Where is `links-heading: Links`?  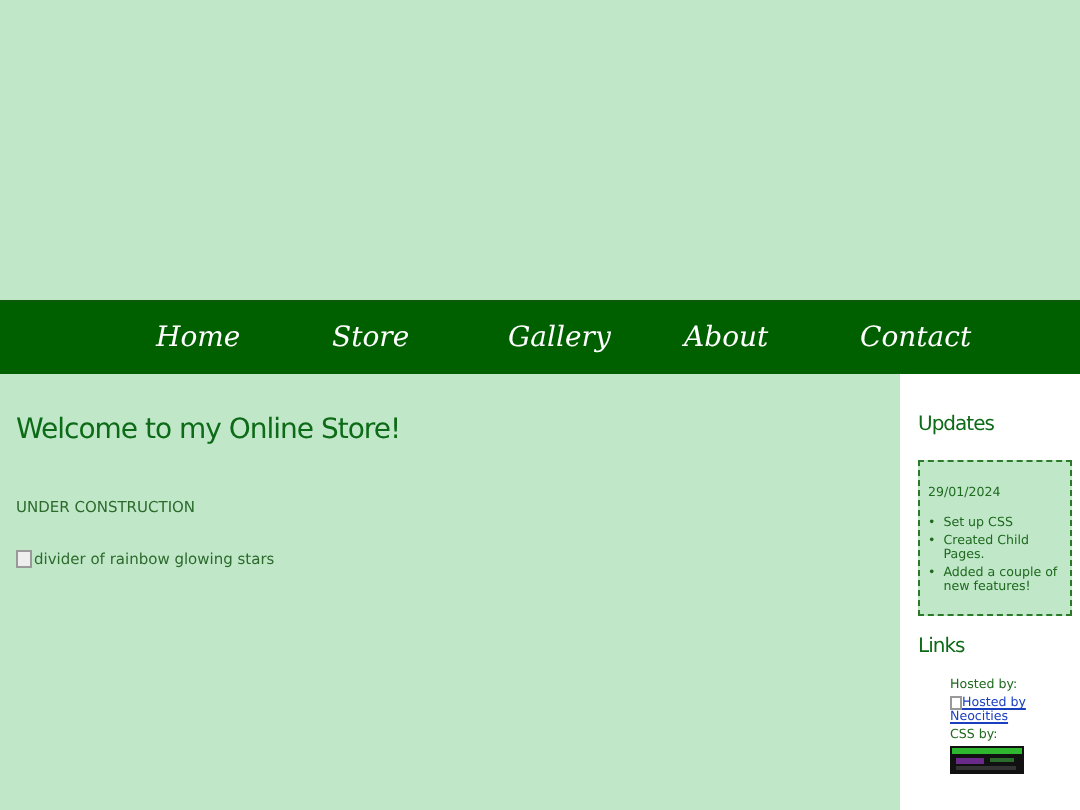
links-heading: Links is located at coordinates (942, 647).